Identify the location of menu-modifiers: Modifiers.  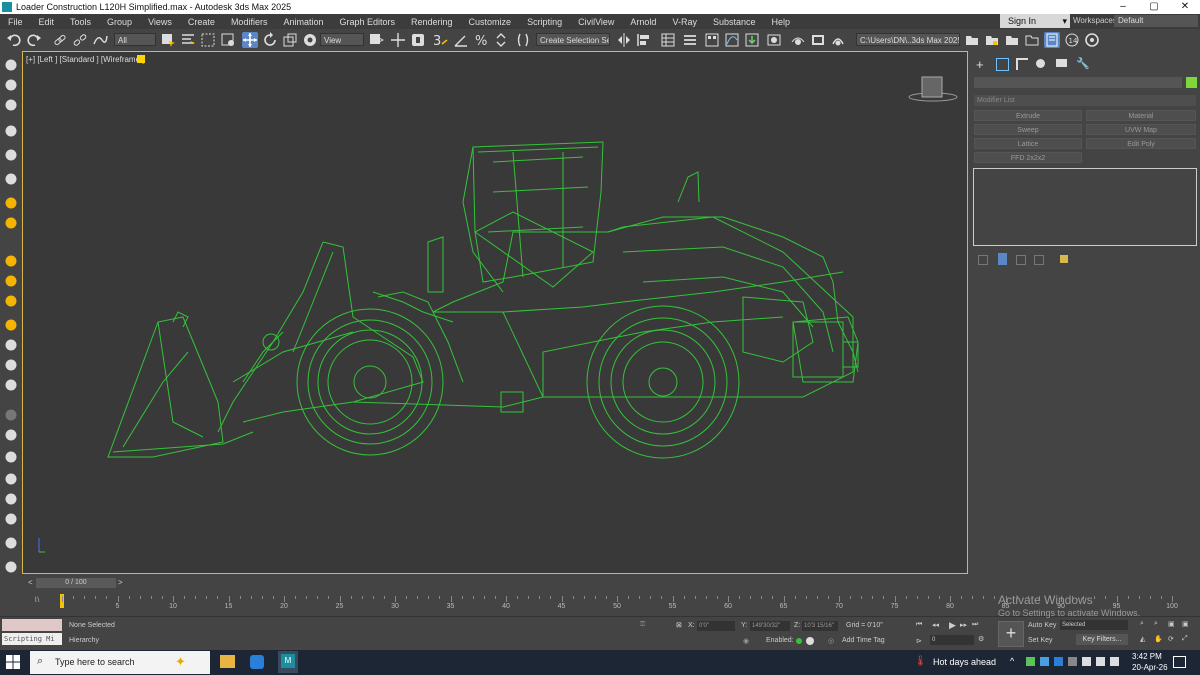
(249, 22).